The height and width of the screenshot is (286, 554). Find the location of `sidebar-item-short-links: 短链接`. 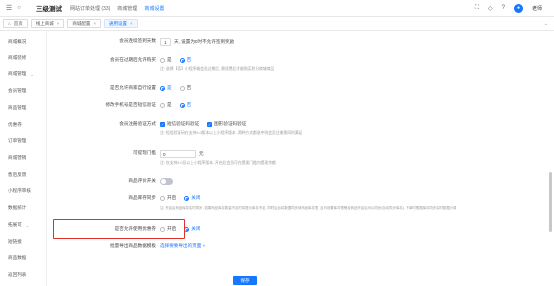

sidebar-item-short-links: 短链接 is located at coordinates (15, 242).